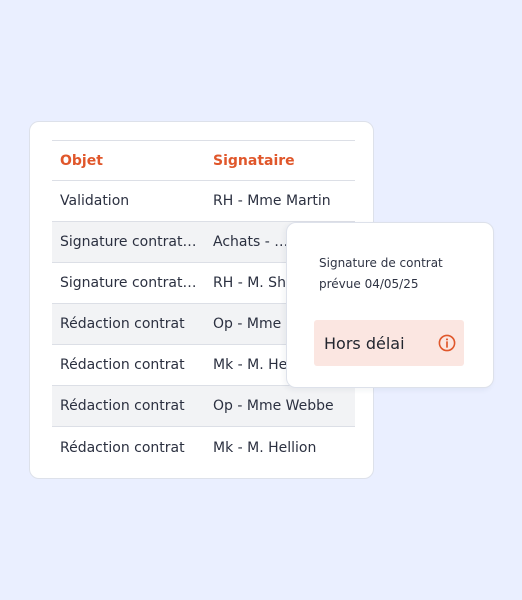 This screenshot has height=600, width=522. What do you see at coordinates (399, 274) in the screenshot?
I see `popup-description: Signature de contrat prévue 04/05/25` at bounding box center [399, 274].